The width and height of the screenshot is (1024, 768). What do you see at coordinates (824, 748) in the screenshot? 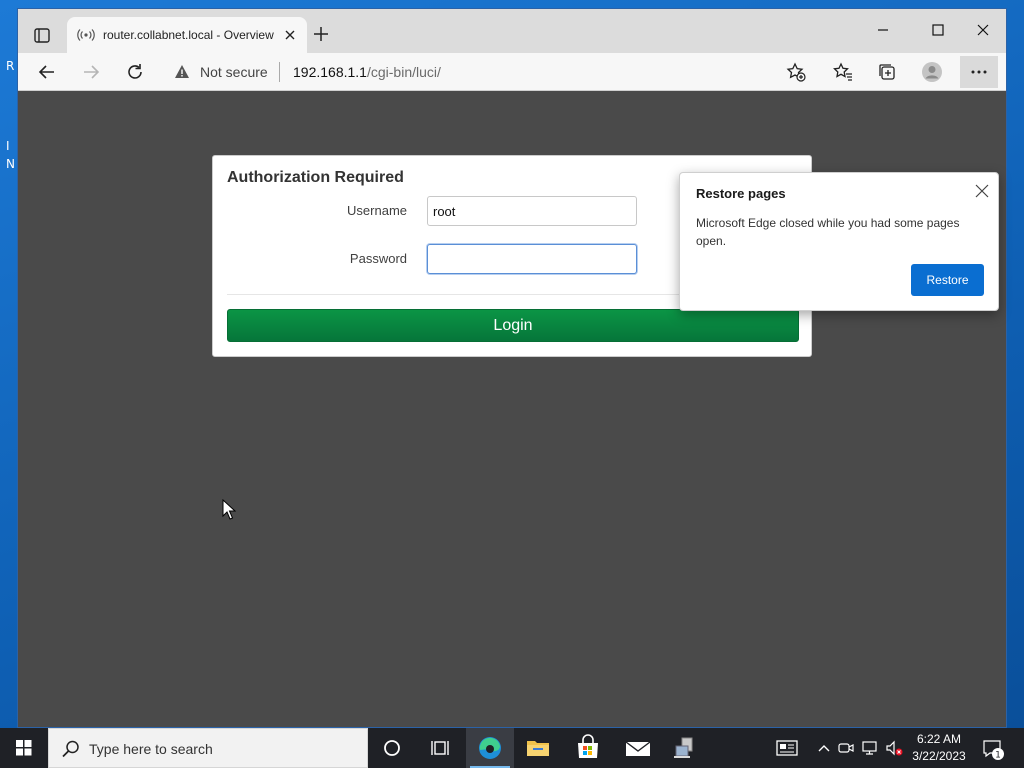
I see `chevron-up-icon` at bounding box center [824, 748].